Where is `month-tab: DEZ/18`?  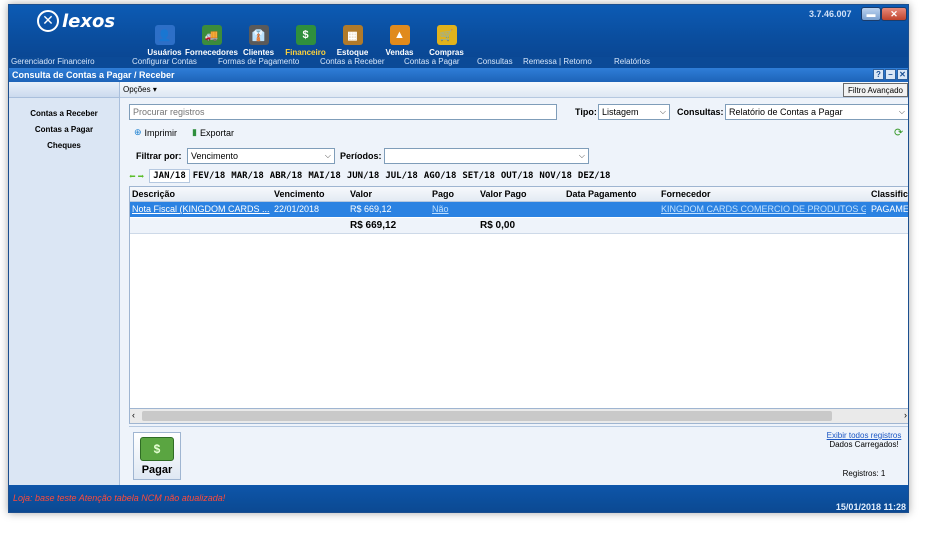 month-tab: DEZ/18 is located at coordinates (594, 176).